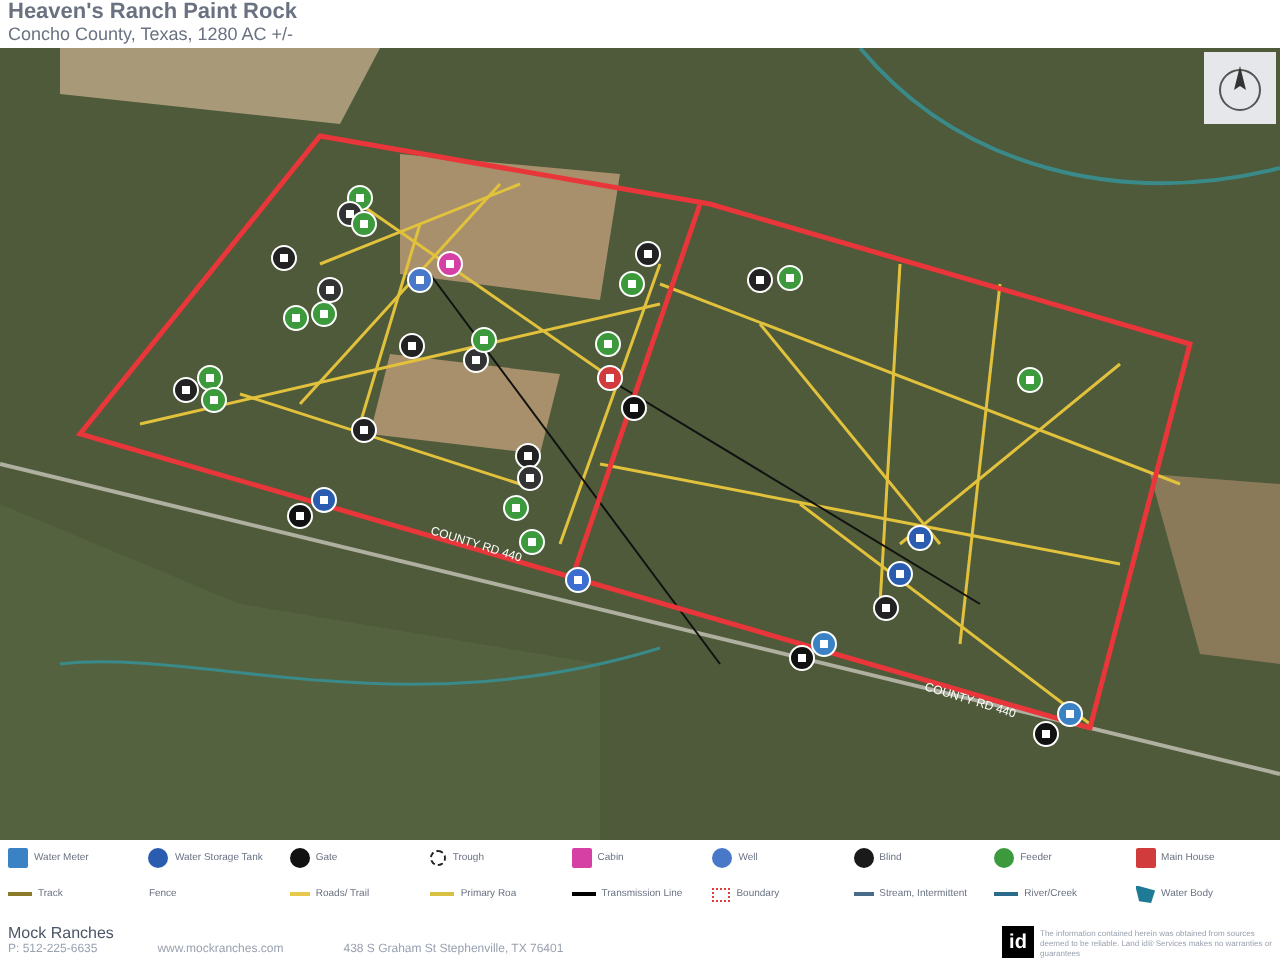  I want to click on map-subtitle: Concho County, Texas, 1280 AC +/-, so click(152, 35).